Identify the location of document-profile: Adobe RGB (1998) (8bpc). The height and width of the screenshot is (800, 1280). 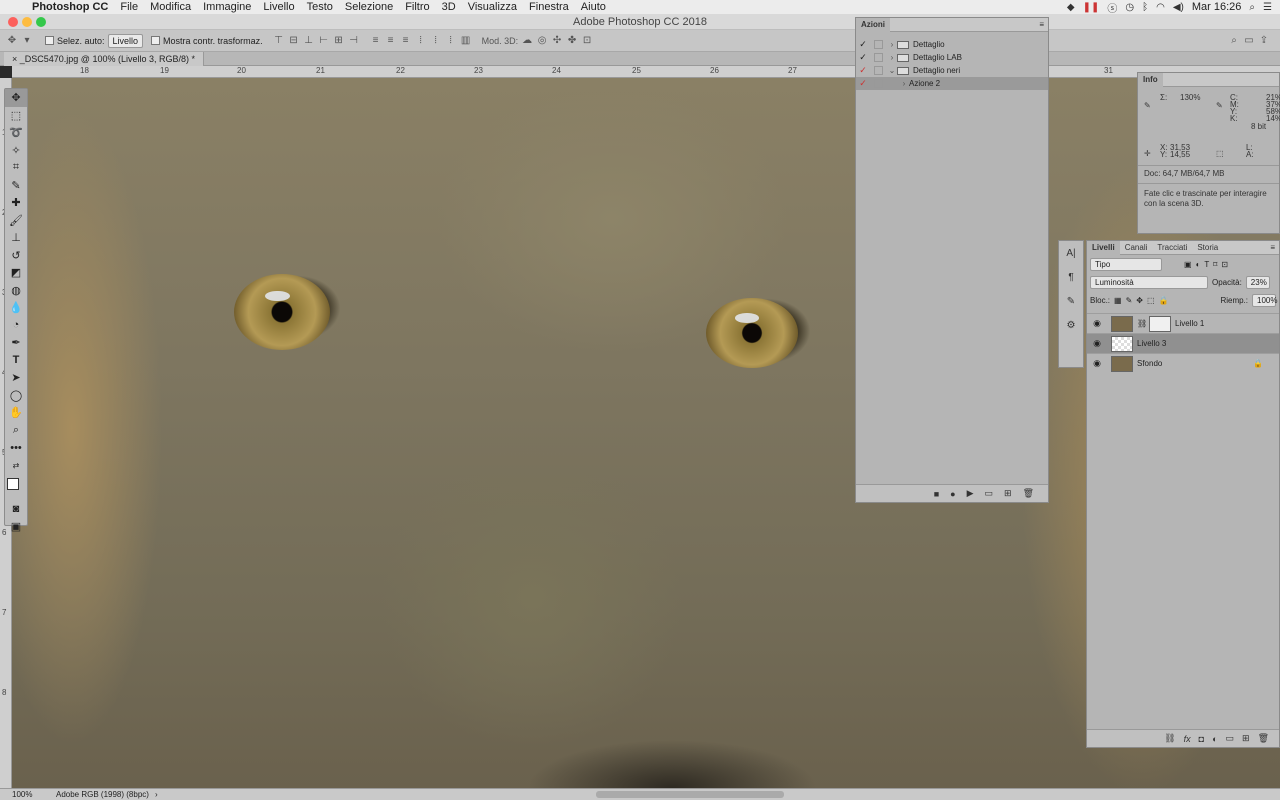
(102, 794).